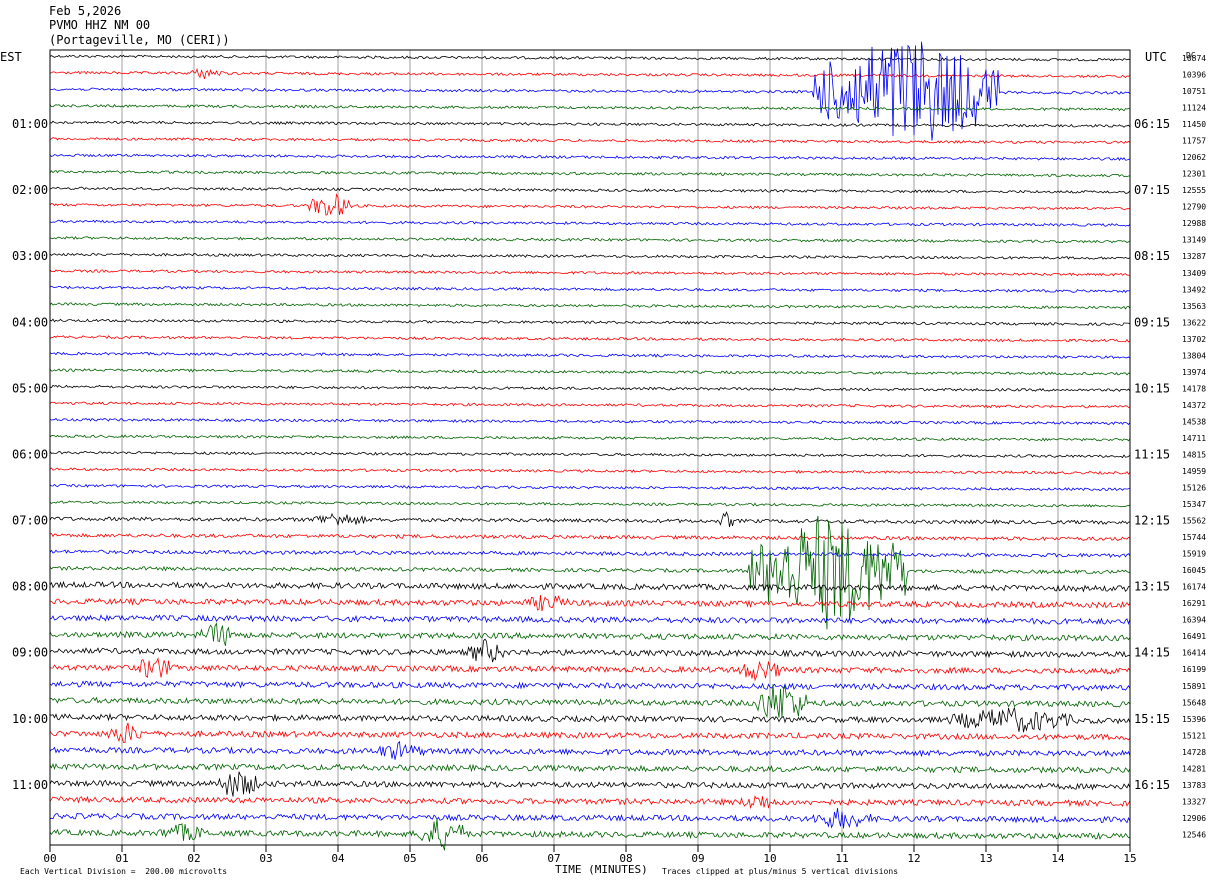  What do you see at coordinates (769, 858) in the screenshot?
I see `x-tick-label-10: 10` at bounding box center [769, 858].